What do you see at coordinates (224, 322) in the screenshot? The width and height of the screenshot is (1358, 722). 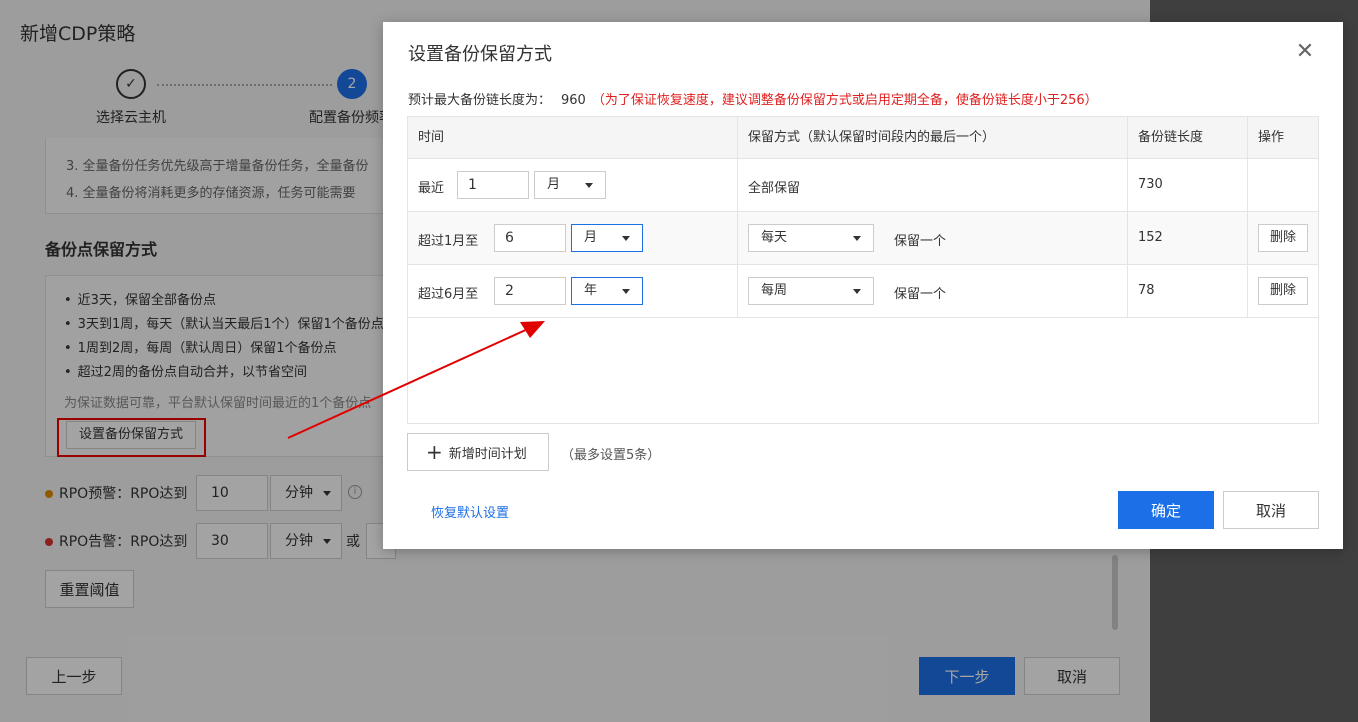 I see `rule-item: 3天到1周，每天（默认当天最后1个）保留1个备份点` at bounding box center [224, 322].